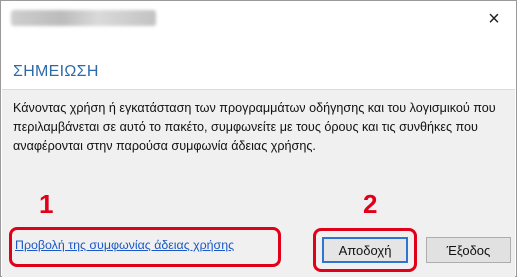  I want to click on view-license-link: Προβολή της συμφωνίας άδειας χρήσης, so click(124, 245).